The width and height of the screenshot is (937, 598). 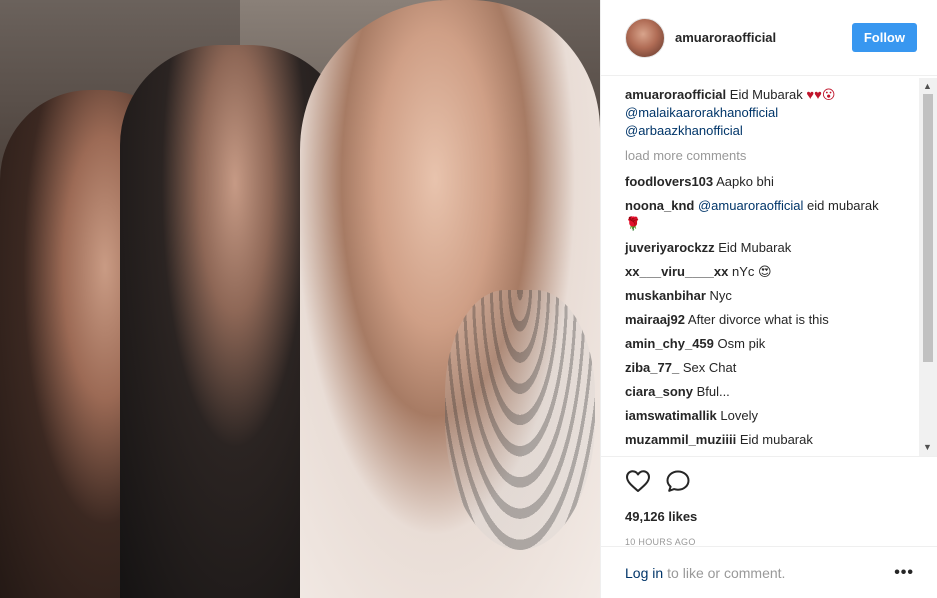 I want to click on scrollbar-thumb, so click(x=928, y=228).